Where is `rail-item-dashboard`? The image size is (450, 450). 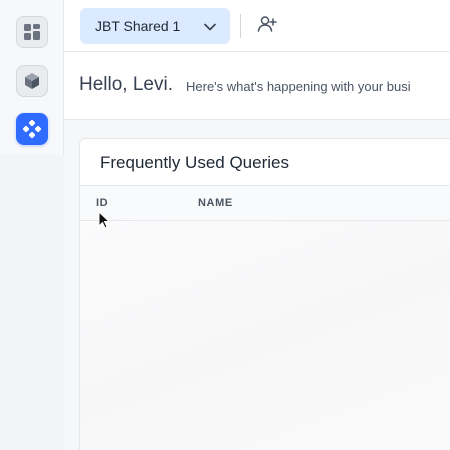 rail-item-dashboard is located at coordinates (32, 32).